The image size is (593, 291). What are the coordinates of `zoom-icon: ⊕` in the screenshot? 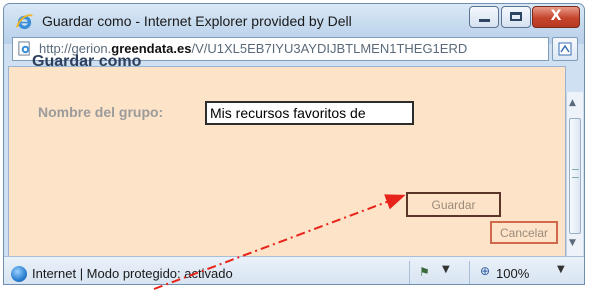 It's located at (485, 271).